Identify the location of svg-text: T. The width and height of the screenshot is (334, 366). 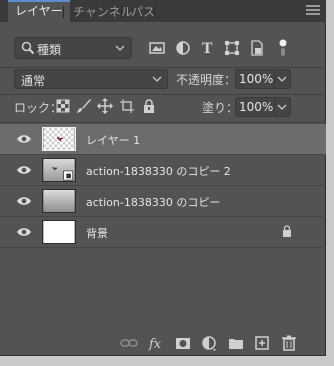
(207, 49).